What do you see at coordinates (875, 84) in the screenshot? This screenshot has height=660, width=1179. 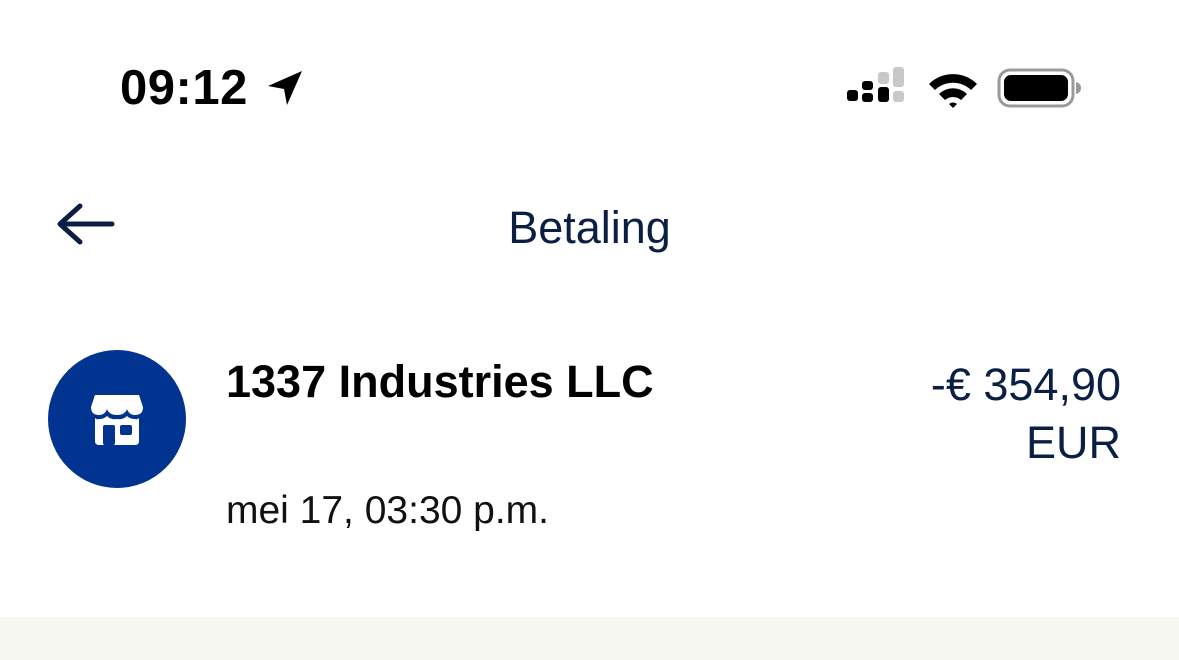 I see `cellular-signal-icon` at bounding box center [875, 84].